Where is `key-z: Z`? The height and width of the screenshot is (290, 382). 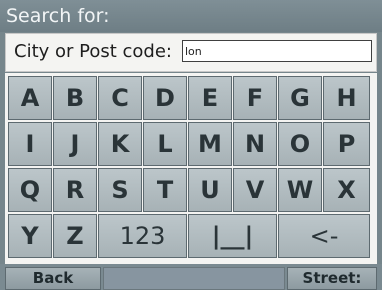 key-z: Z is located at coordinates (75, 236).